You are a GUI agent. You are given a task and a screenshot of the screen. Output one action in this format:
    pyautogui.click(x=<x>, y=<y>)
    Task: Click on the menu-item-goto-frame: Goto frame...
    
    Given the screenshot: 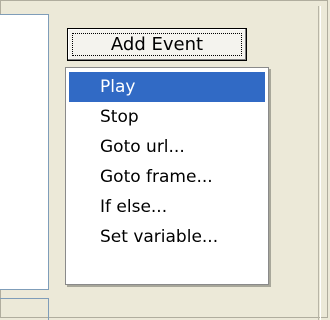 What is the action you would take?
    pyautogui.click(x=167, y=177)
    